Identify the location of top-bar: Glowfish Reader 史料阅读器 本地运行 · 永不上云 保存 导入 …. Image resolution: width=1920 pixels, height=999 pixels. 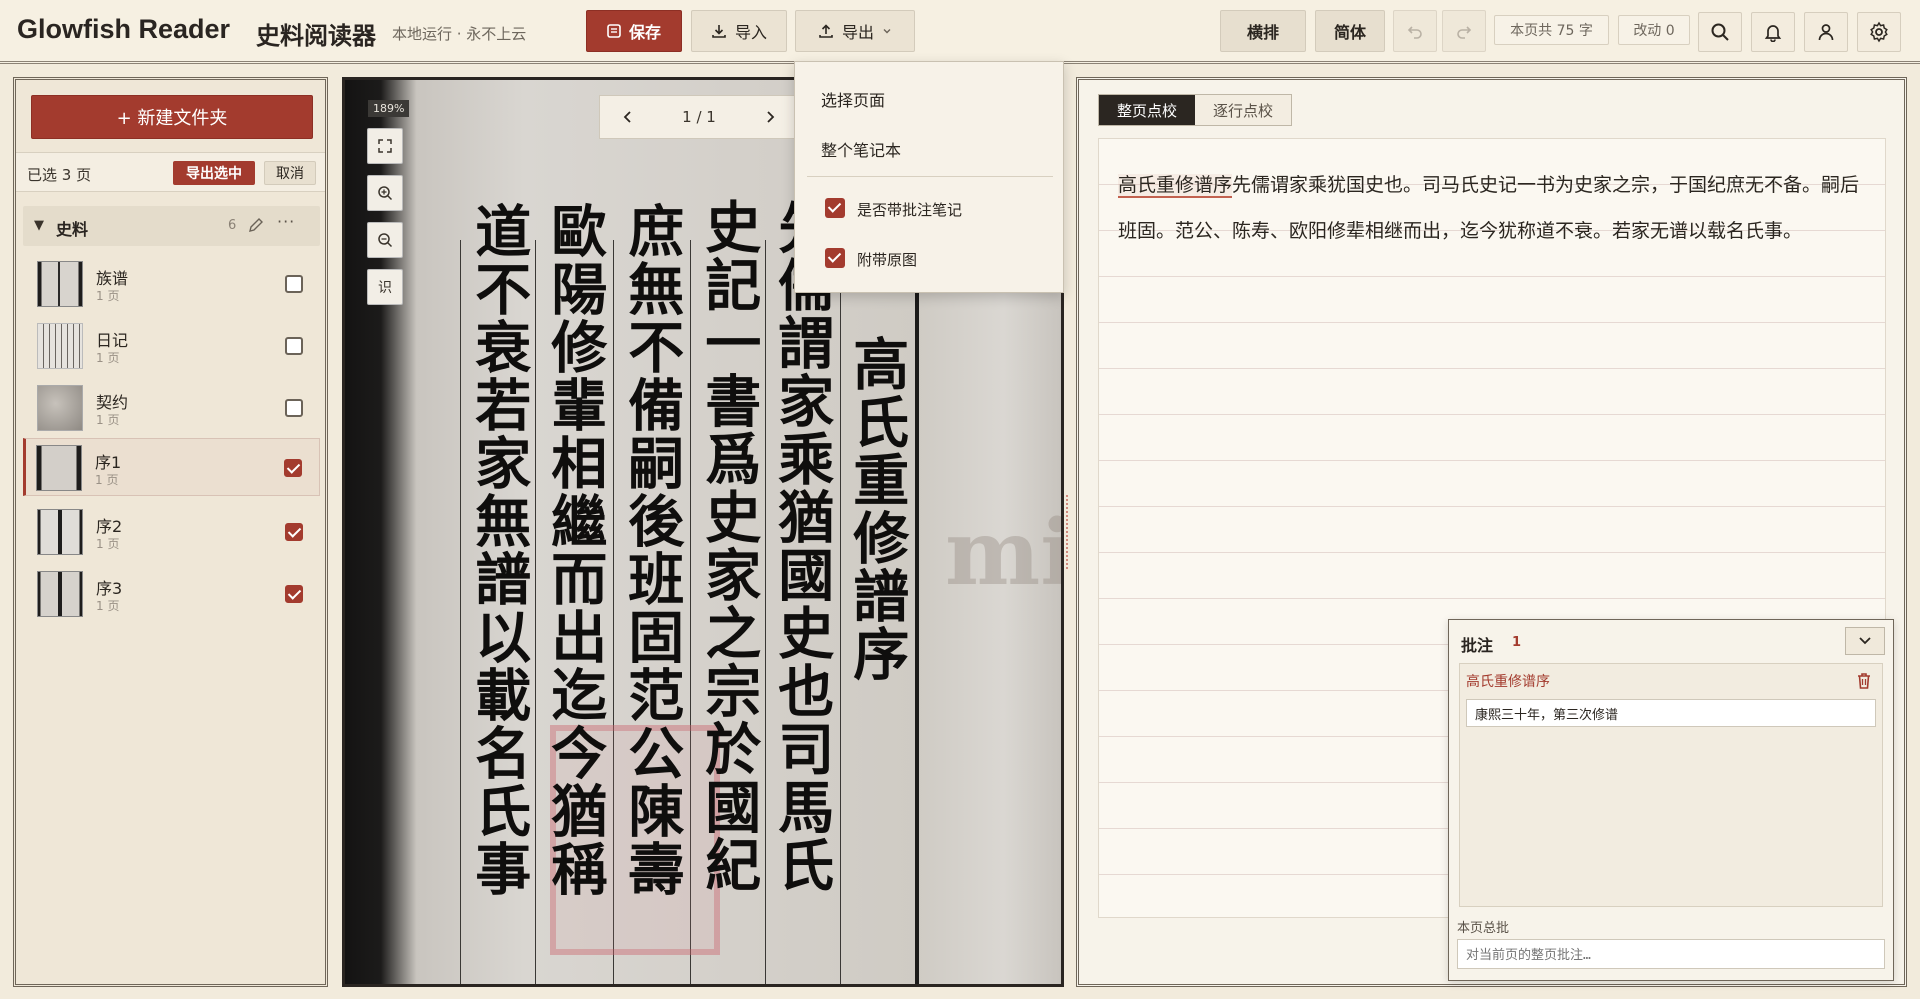
(960, 32).